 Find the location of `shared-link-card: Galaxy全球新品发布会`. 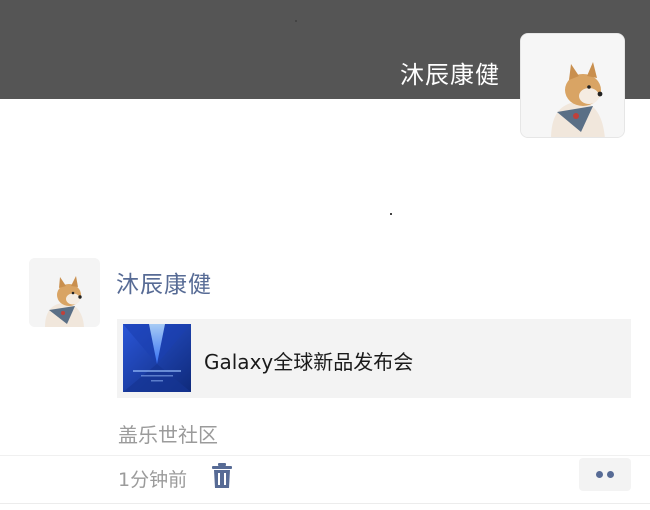

shared-link-card: Galaxy全球新品发布会 is located at coordinates (374, 358).